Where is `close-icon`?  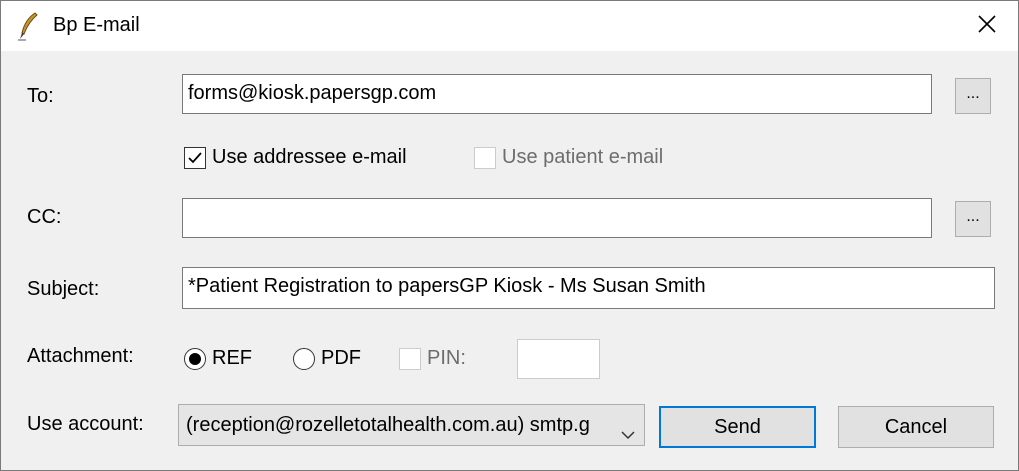
close-icon is located at coordinates (987, 26).